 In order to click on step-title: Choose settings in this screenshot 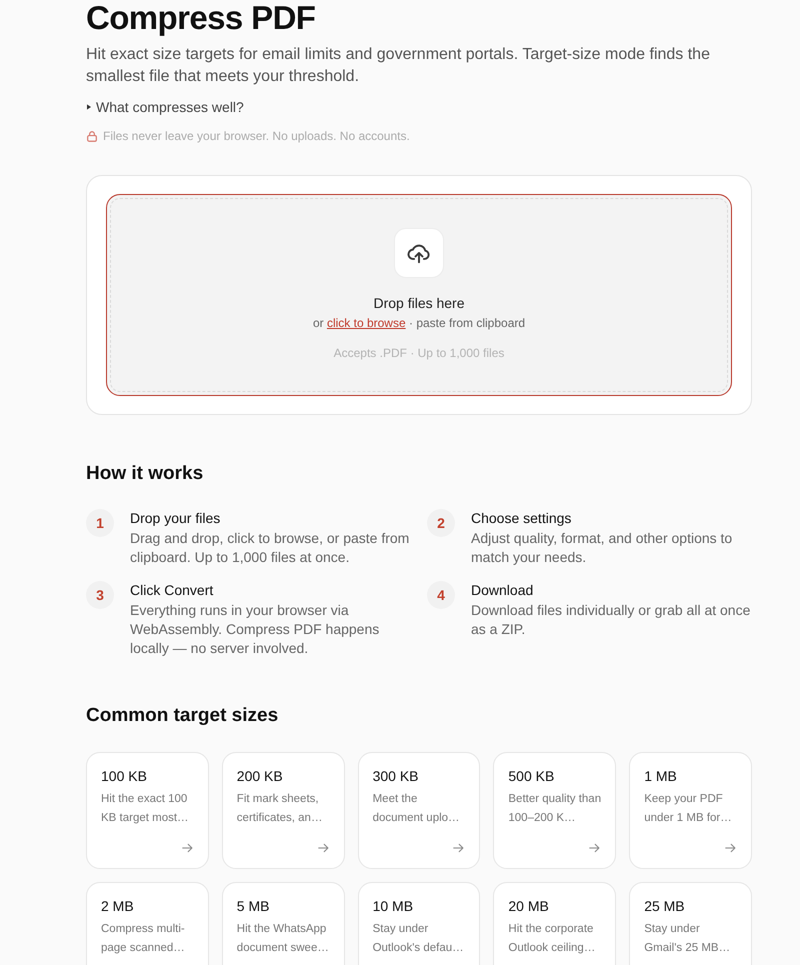, I will do `click(521, 518)`.